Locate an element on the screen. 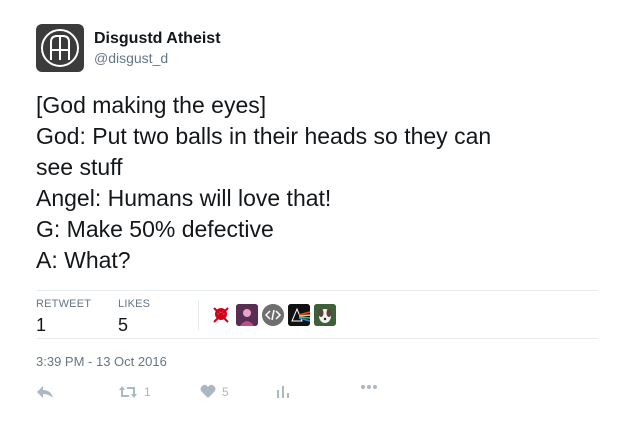 The image size is (630, 422). code-tag-avatar is located at coordinates (273, 315).